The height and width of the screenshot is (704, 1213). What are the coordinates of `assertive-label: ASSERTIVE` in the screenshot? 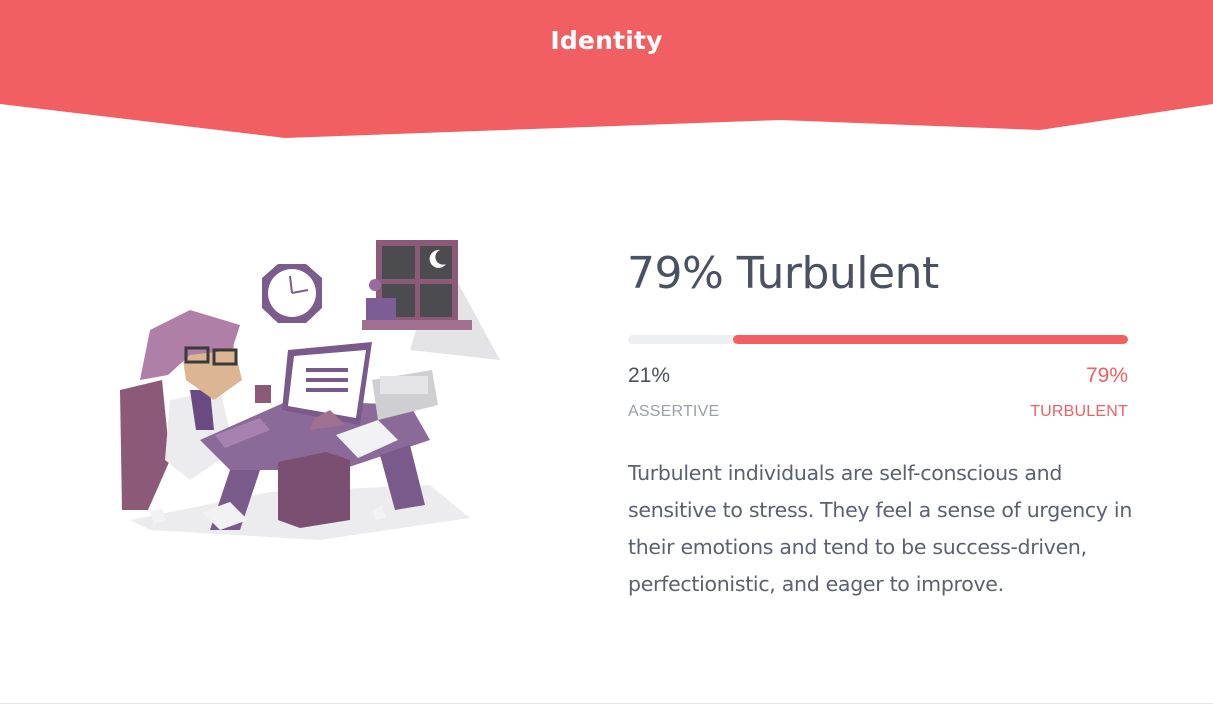 It's located at (674, 411).